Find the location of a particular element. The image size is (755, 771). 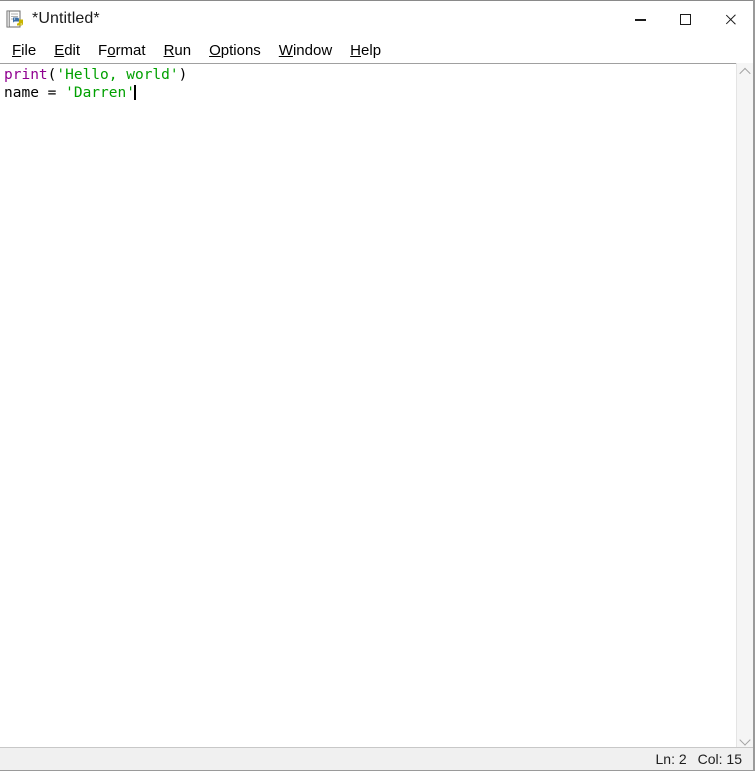

menu-item-run: Run is located at coordinates (178, 50).